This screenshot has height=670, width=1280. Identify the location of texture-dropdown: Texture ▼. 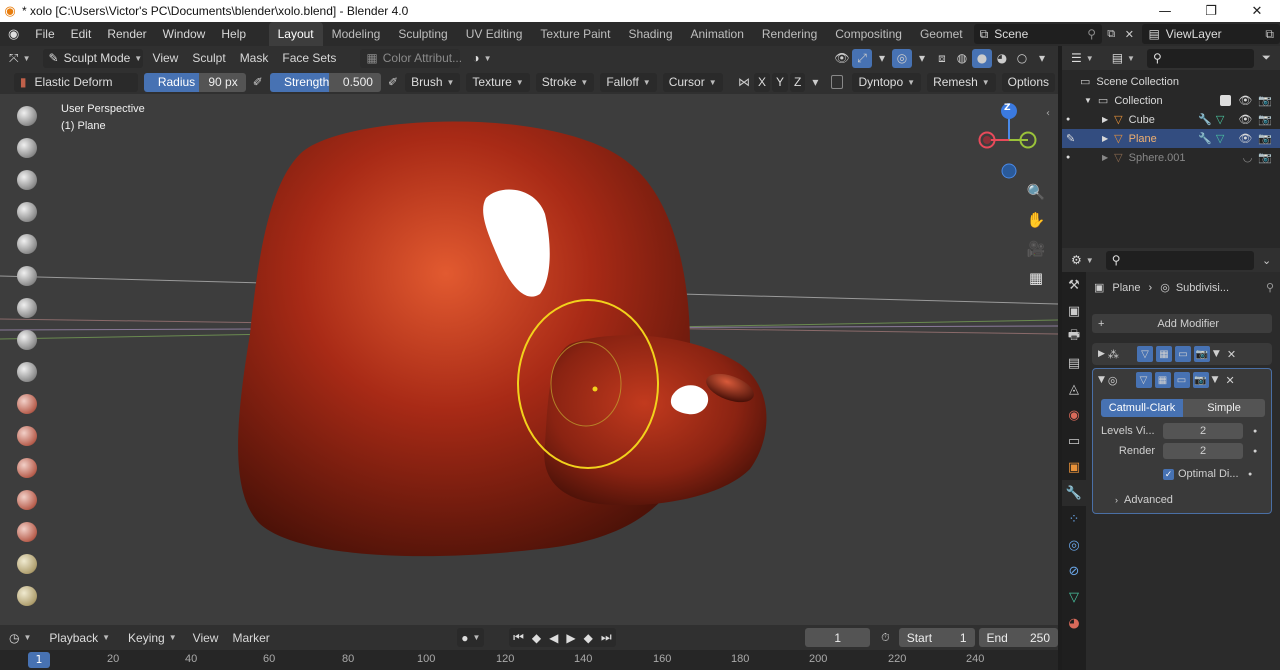
(498, 82).